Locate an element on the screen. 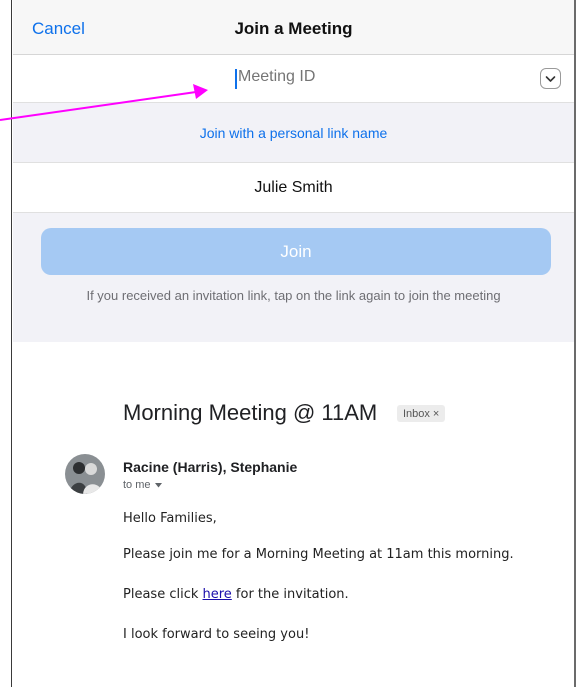 The image size is (576, 687). caret-down-icon is located at coordinates (158, 484).